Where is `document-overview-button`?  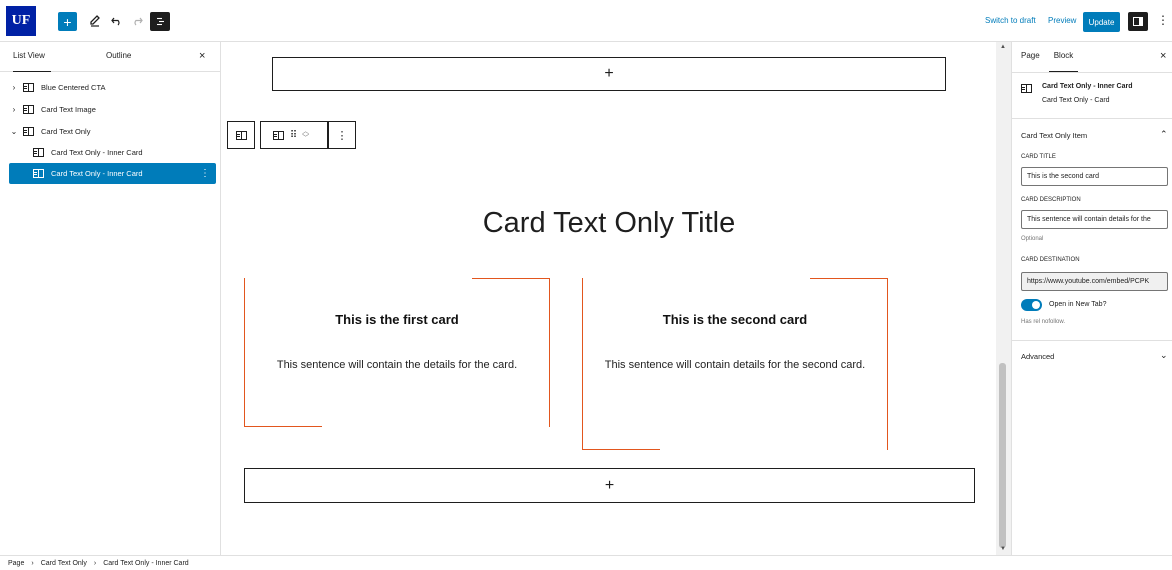
document-overview-button is located at coordinates (160, 21).